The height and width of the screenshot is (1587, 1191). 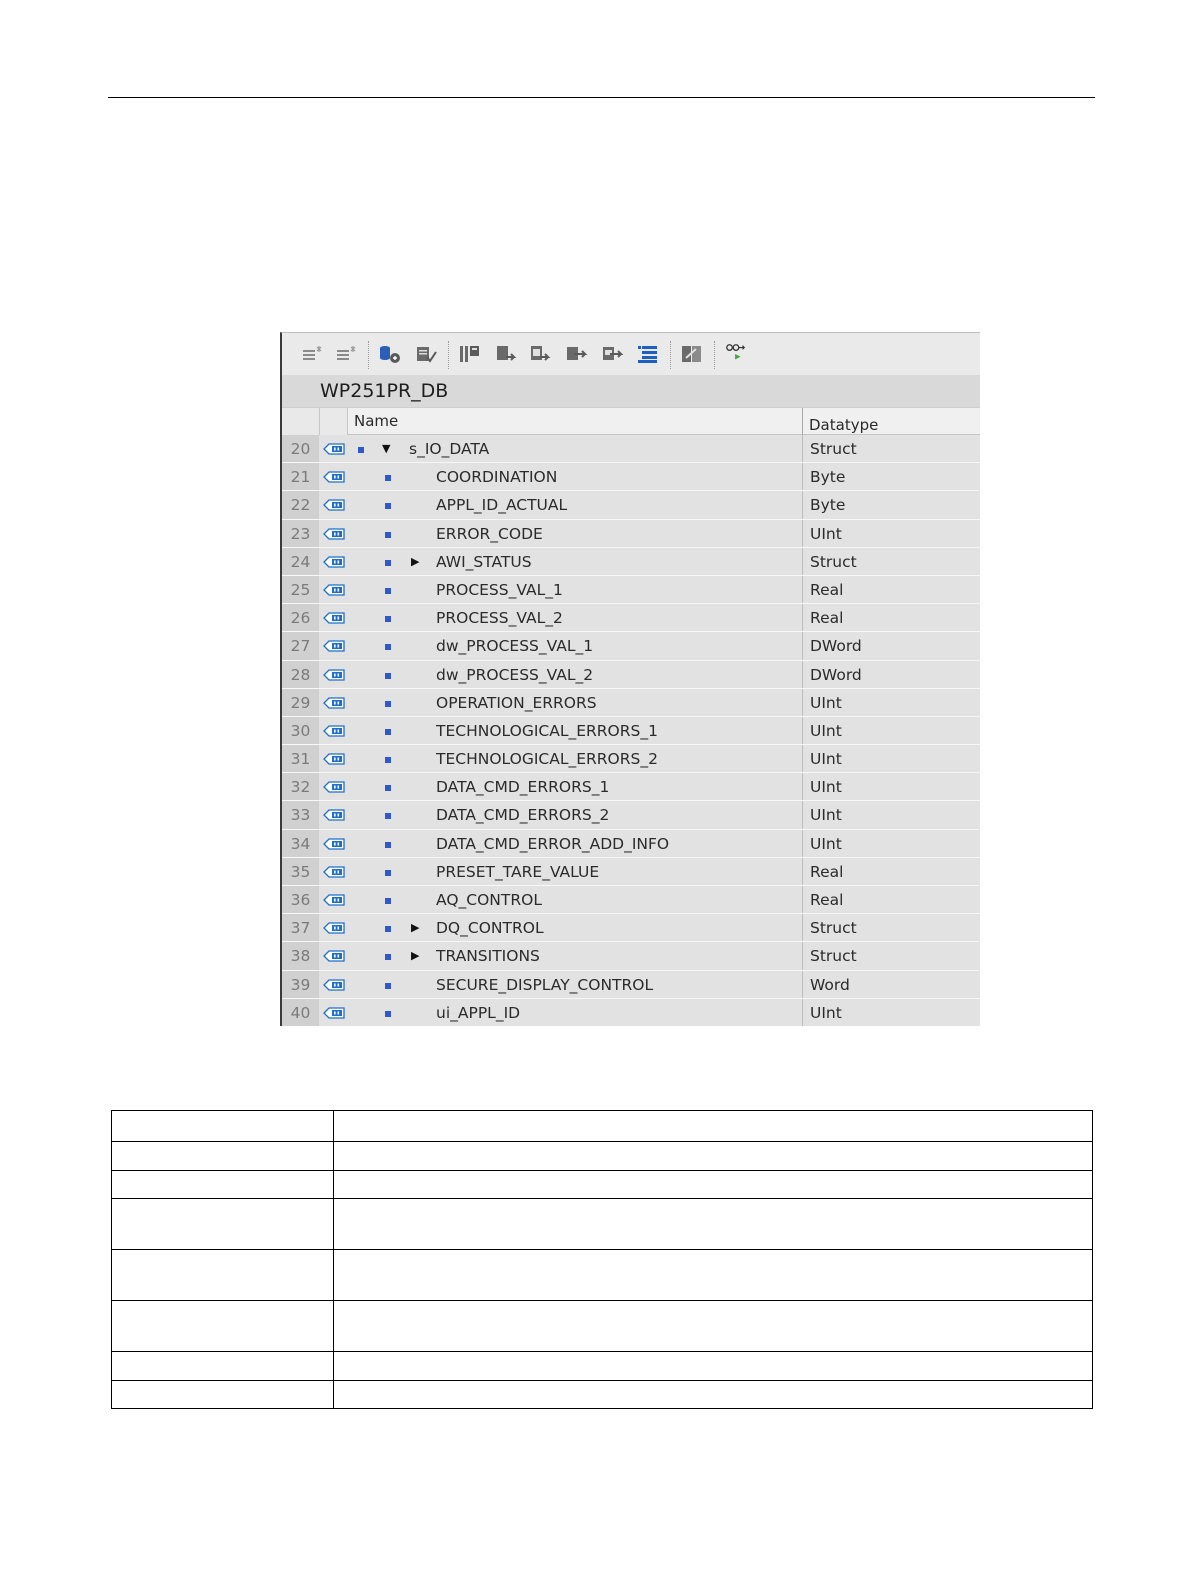 I want to click on variable-name: DQ_CONTROL, so click(x=490, y=928).